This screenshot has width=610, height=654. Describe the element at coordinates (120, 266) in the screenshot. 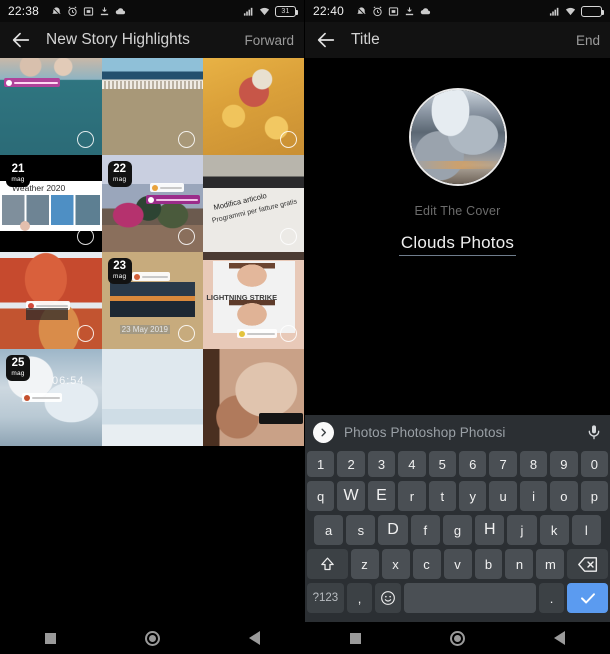

I see `badge-day: 23` at that location.